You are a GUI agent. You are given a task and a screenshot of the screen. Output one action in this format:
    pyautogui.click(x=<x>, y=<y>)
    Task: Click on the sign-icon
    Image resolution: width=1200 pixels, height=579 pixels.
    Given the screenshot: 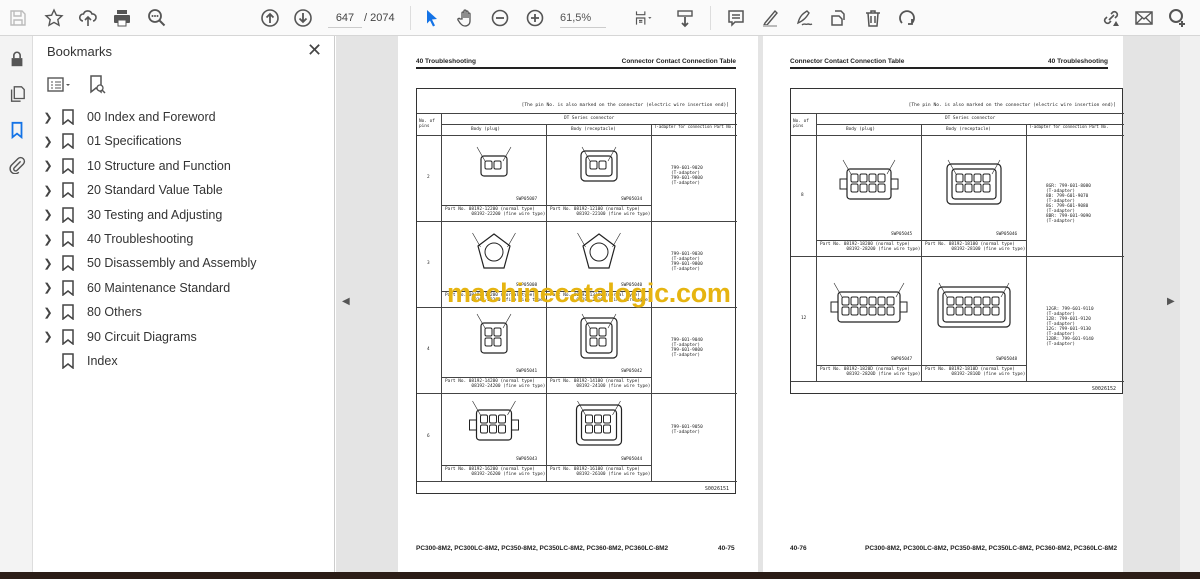 What is the action you would take?
    pyautogui.click(x=804, y=18)
    